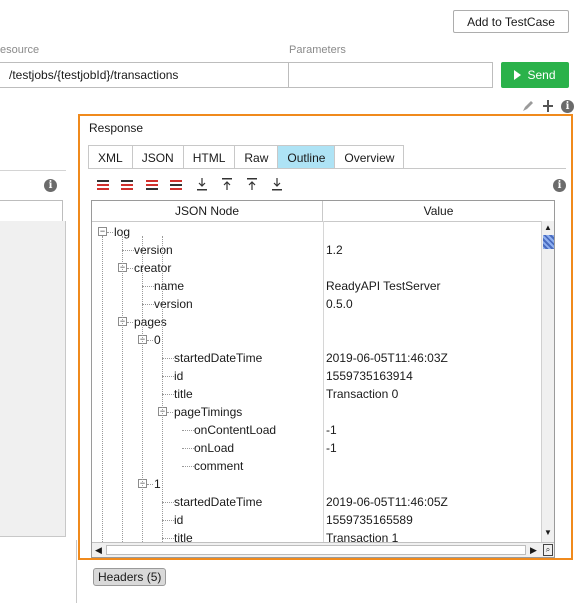 The width and height of the screenshot is (576, 603). Describe the element at coordinates (548, 532) in the screenshot. I see `scroll-down-arrow-icon: ▼` at that location.